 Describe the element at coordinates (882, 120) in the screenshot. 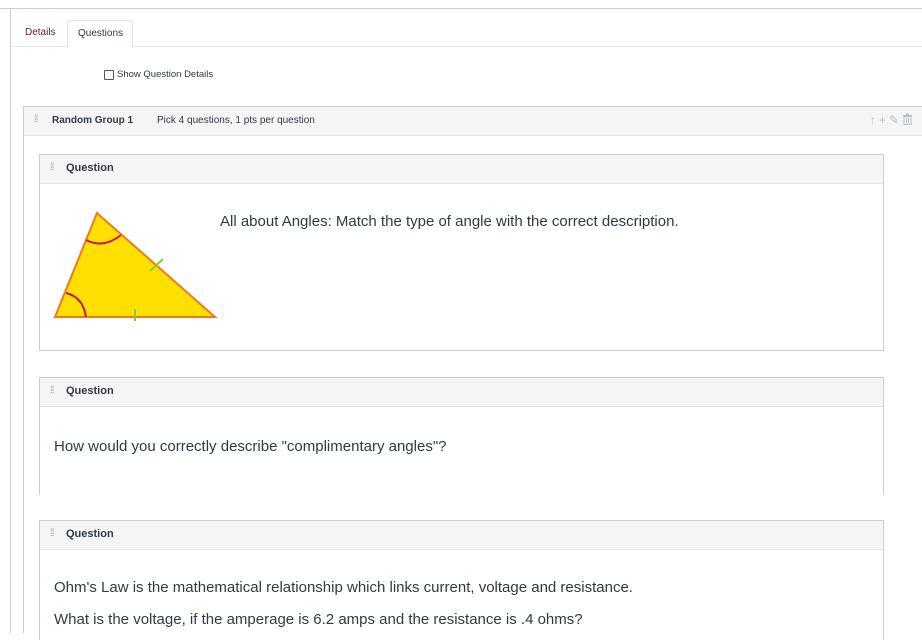

I see `plus-icon: +` at that location.